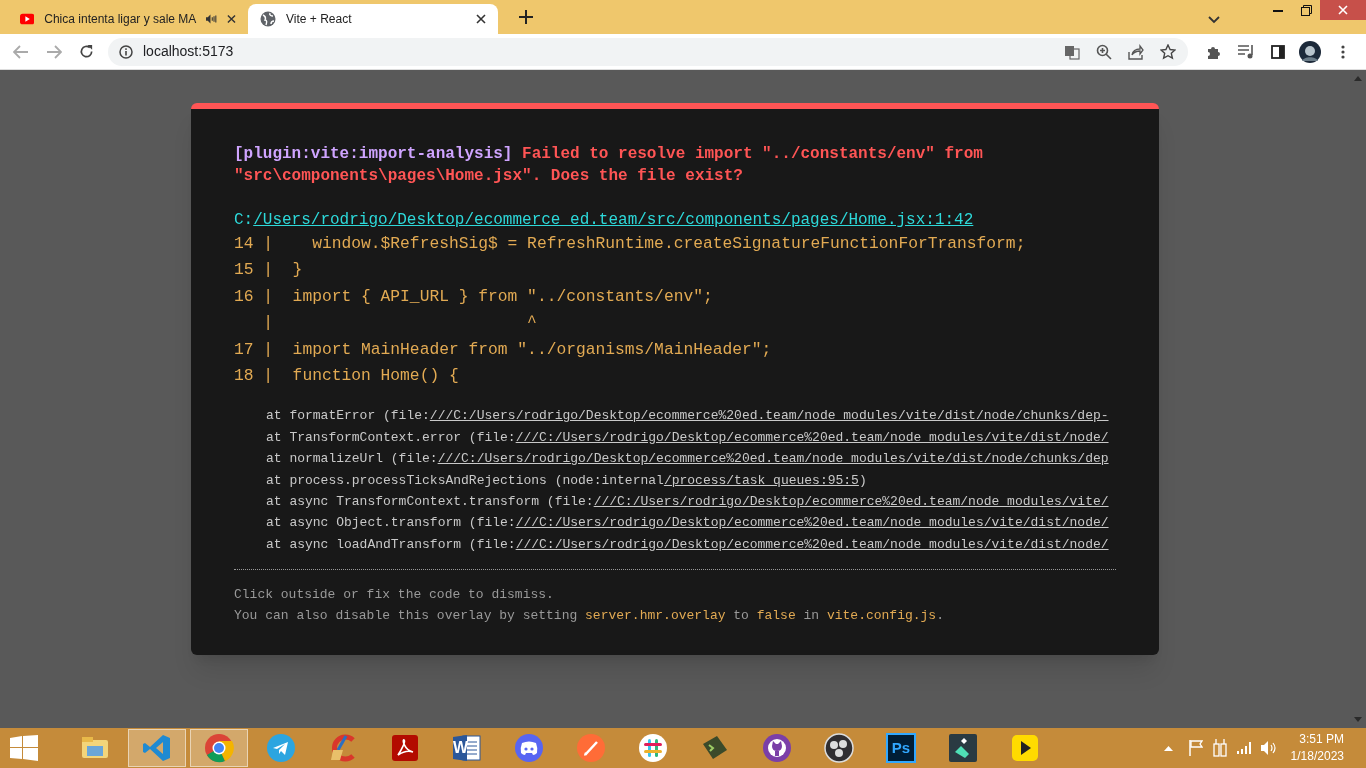 This screenshot has width=1366, height=768. What do you see at coordinates (24, 748) in the screenshot?
I see `start-button` at bounding box center [24, 748].